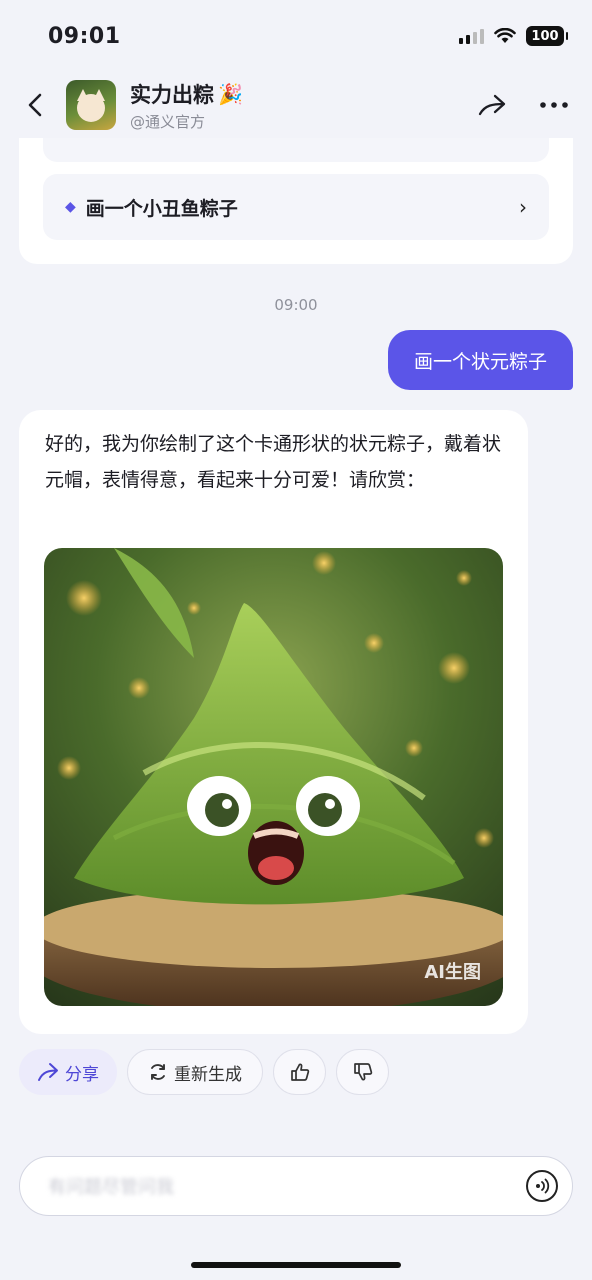 The height and width of the screenshot is (1280, 592). I want to click on share-button: 分享, so click(68, 1072).